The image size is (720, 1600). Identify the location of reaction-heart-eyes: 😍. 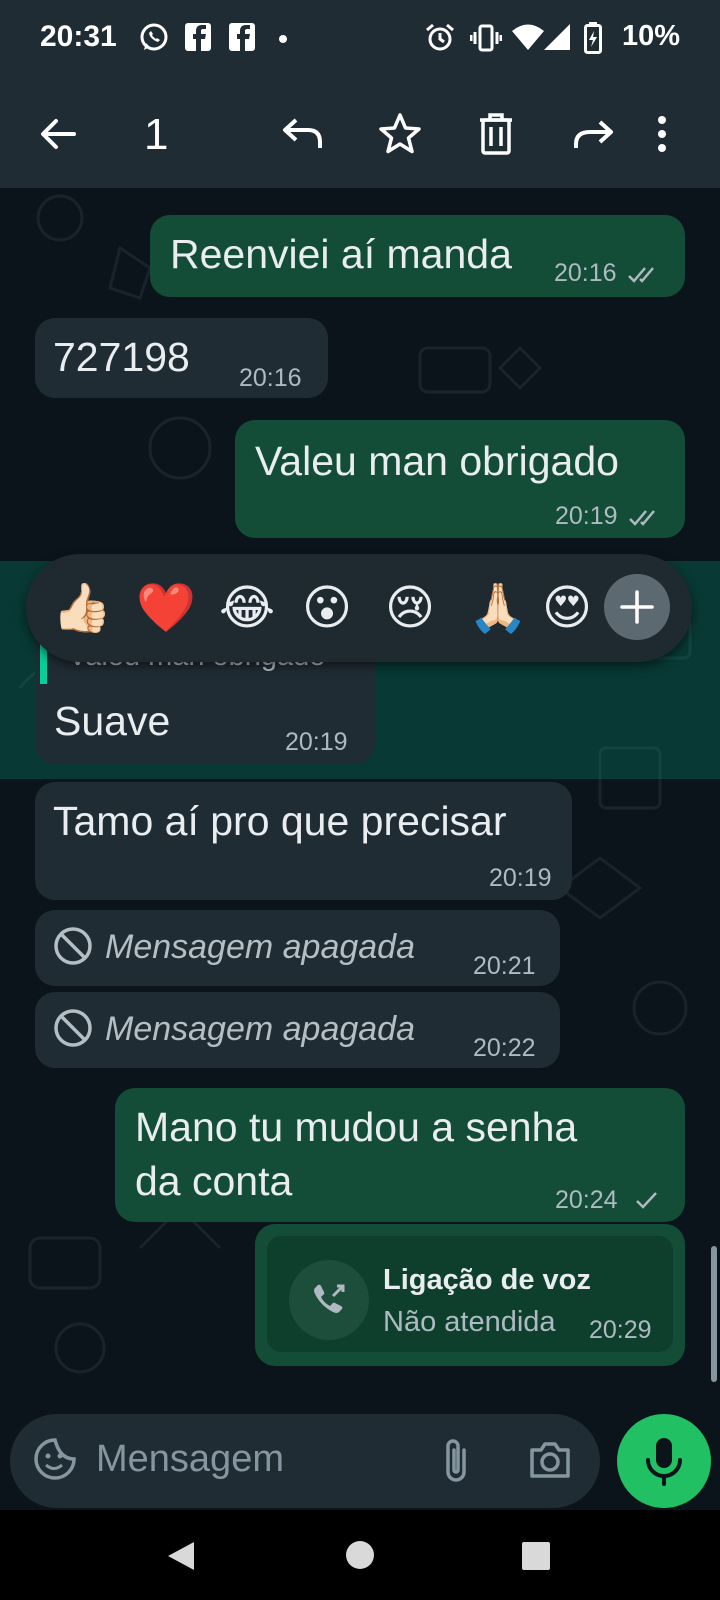
(567, 608).